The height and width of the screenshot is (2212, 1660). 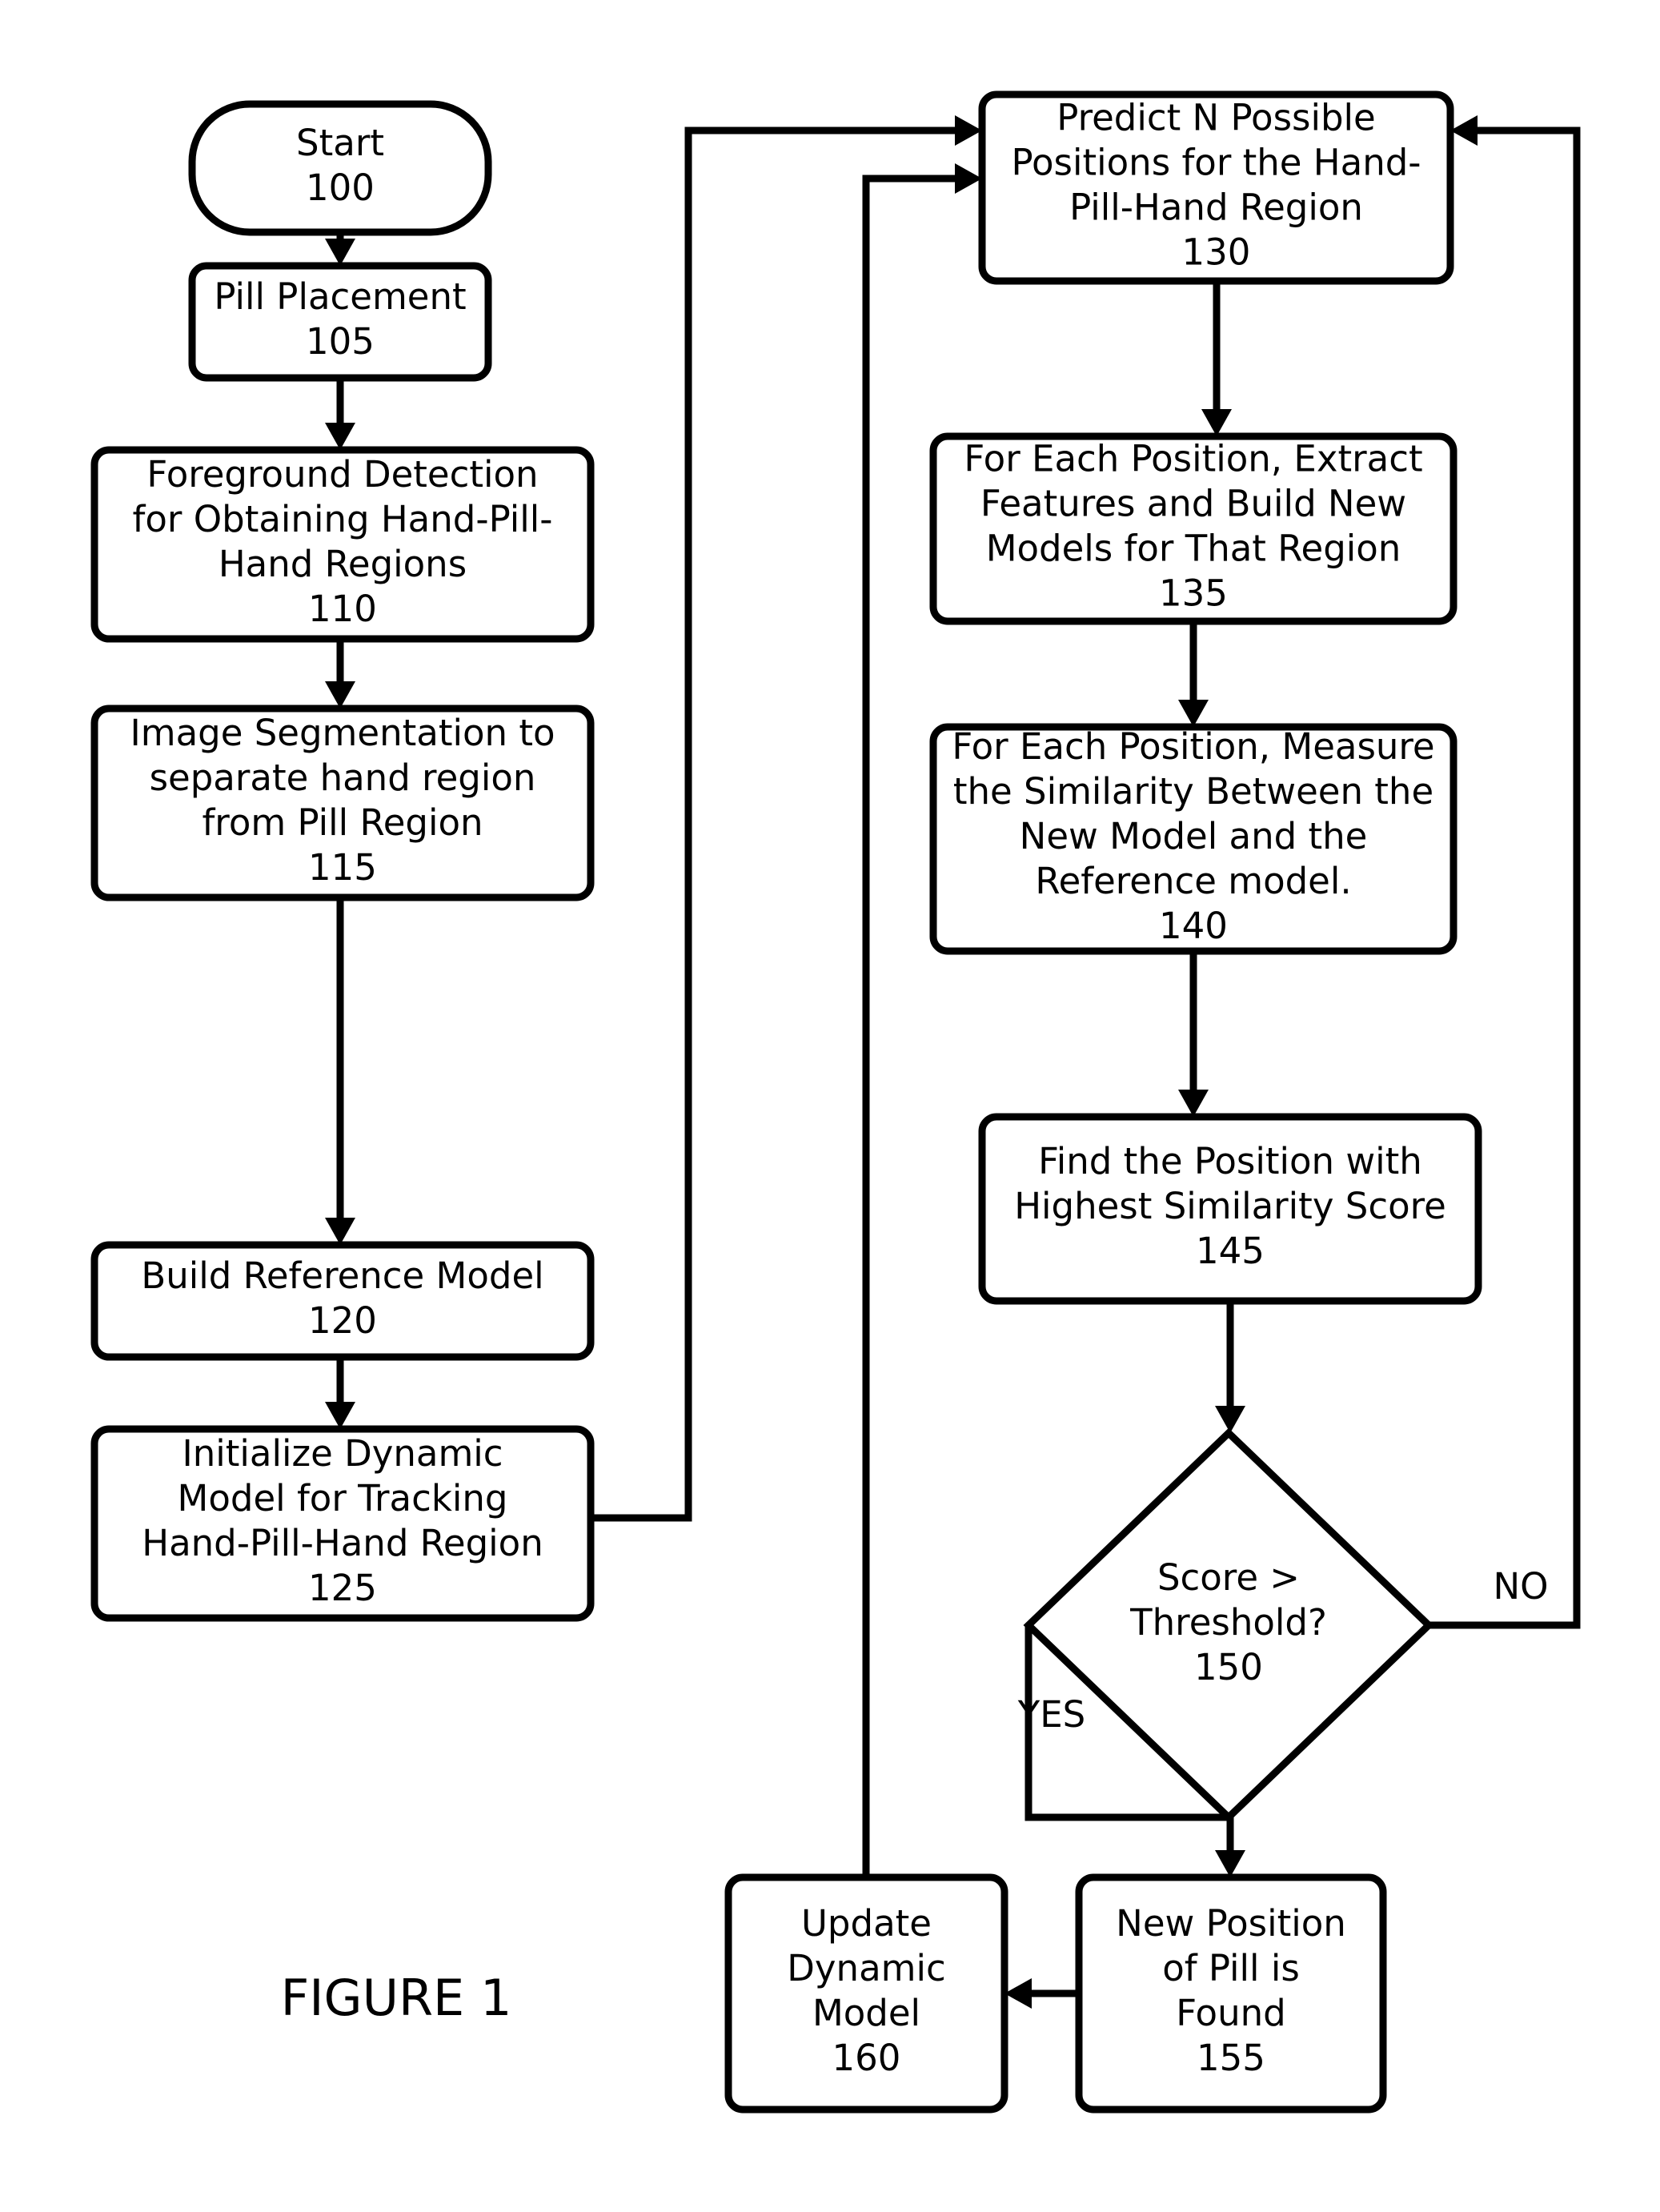 I want to click on node-score-threshold: Score >Threshold?150, so click(x=1228, y=1625).